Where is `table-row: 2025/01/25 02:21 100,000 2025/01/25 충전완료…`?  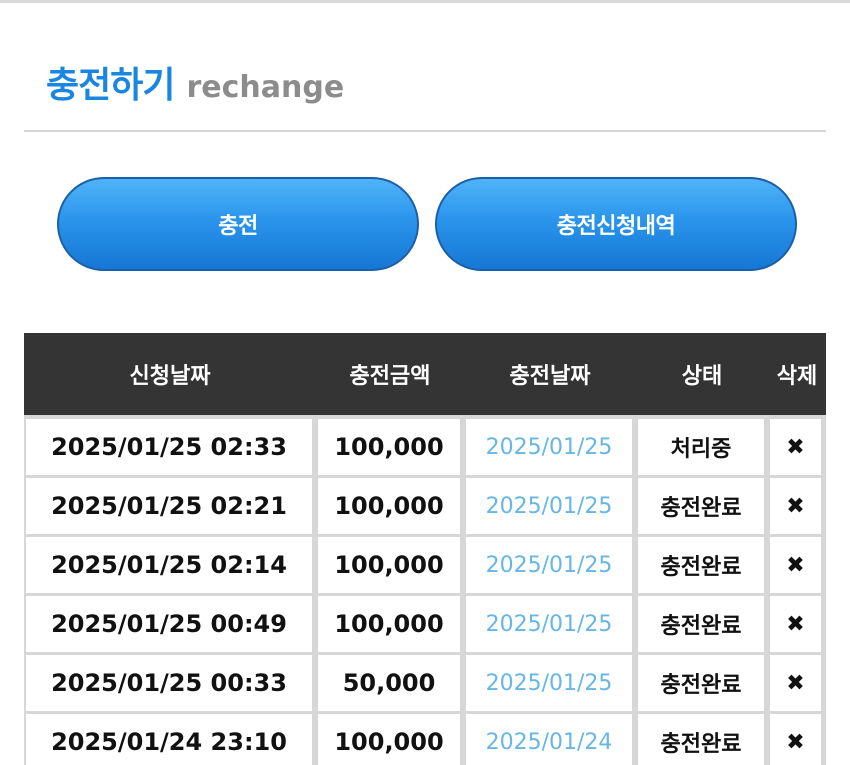 table-row: 2025/01/25 02:21 100,000 2025/01/25 충전완료… is located at coordinates (425, 505).